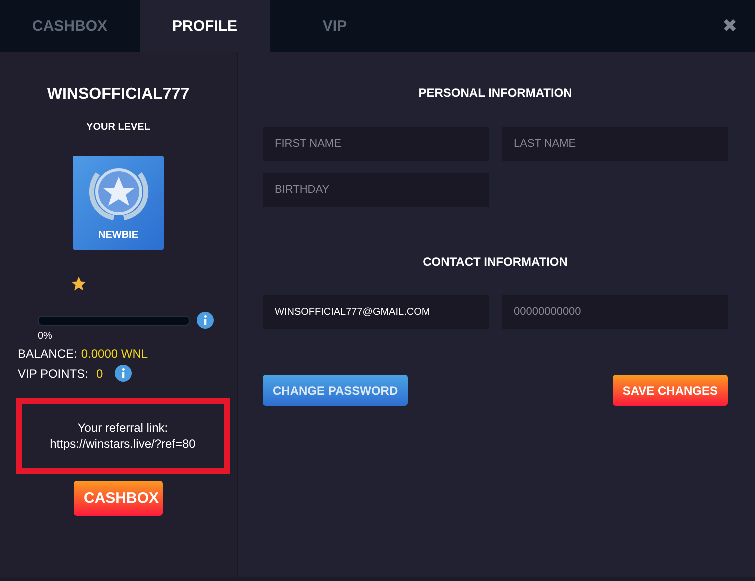  Describe the element at coordinates (53, 373) in the screenshot. I see `vip-points-label: VIP POINTS:` at that location.